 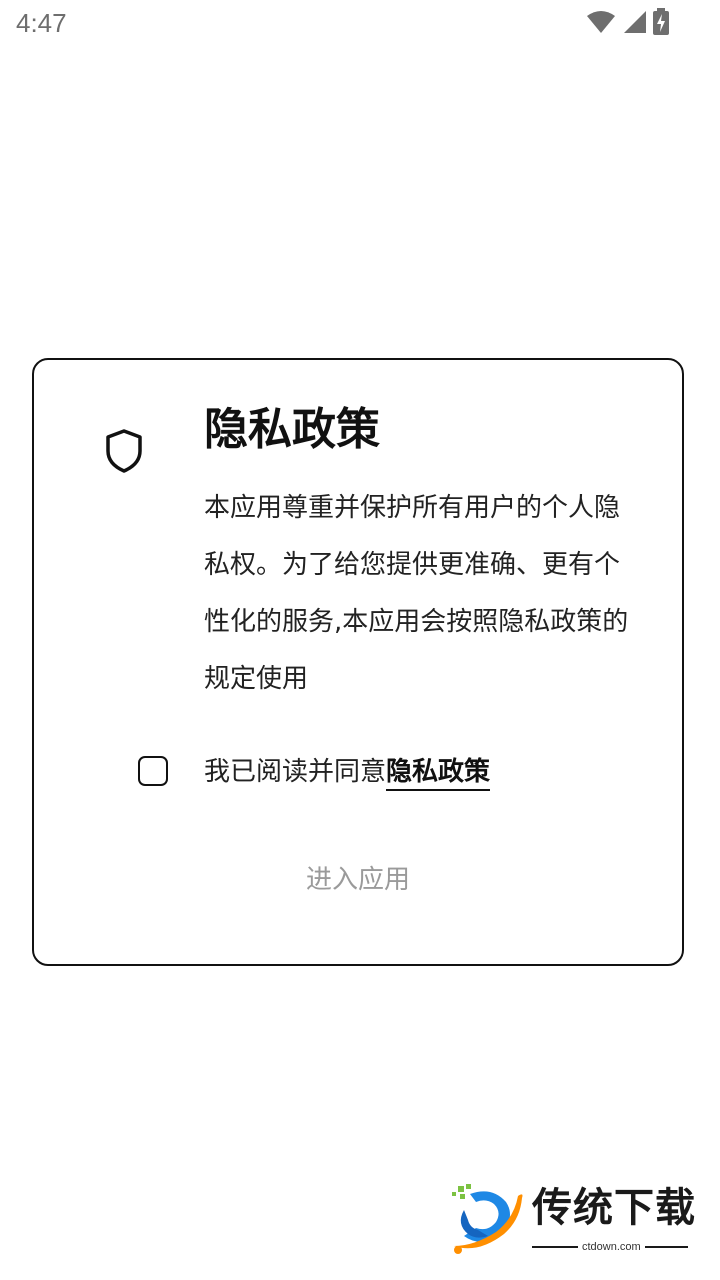 What do you see at coordinates (601, 22) in the screenshot?
I see `wifi-icon` at bounding box center [601, 22].